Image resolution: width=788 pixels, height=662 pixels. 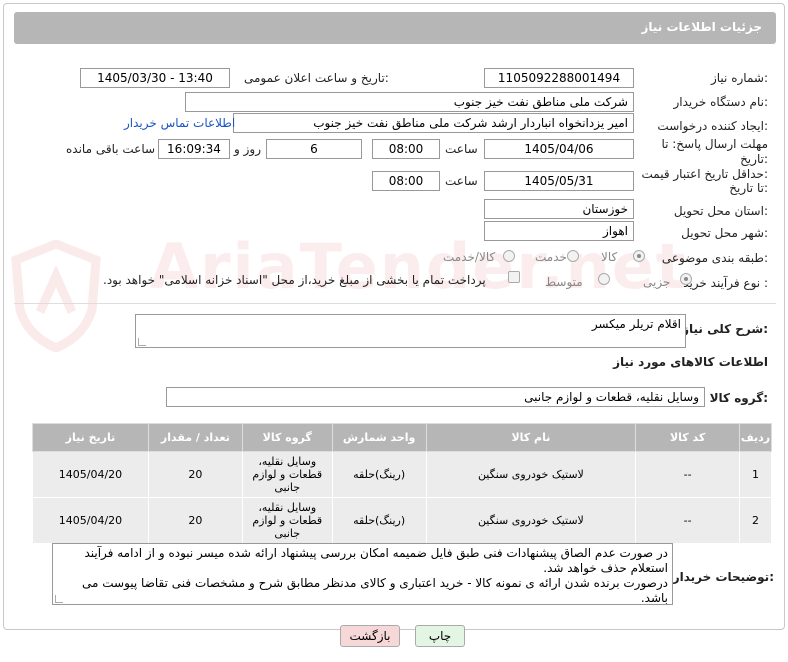 I want to click on cell-row-number: 1, so click(x=755, y=474).